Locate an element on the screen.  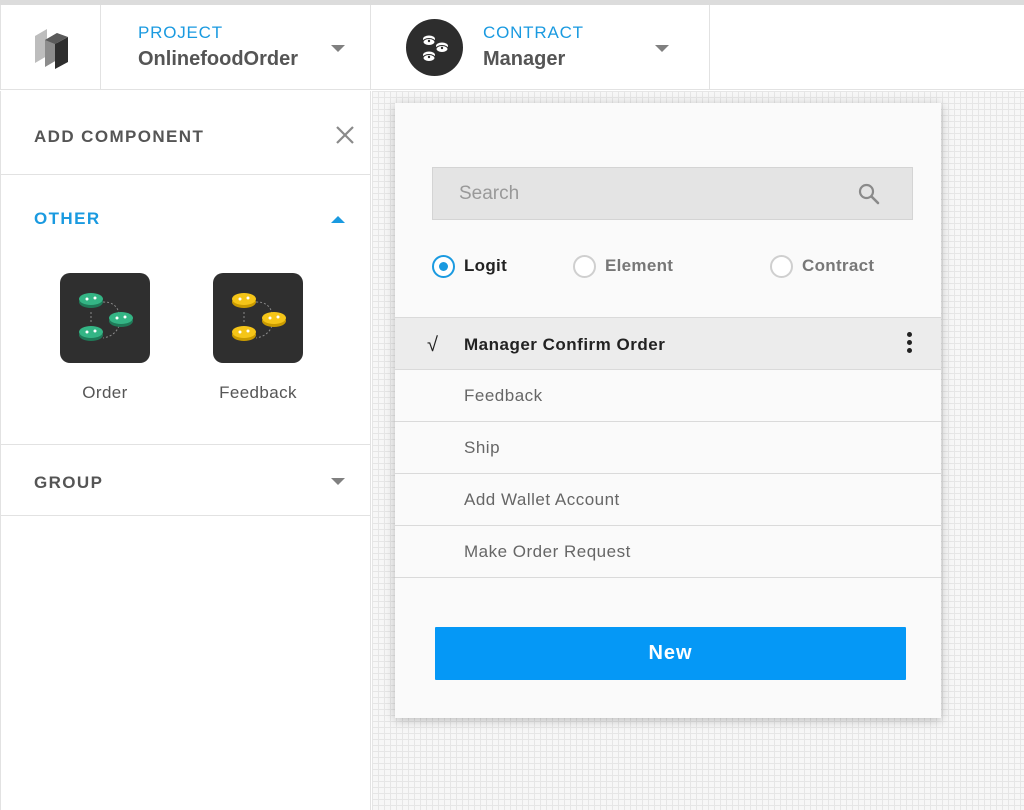
list-item-label: Feedback is located at coordinates (503, 395).